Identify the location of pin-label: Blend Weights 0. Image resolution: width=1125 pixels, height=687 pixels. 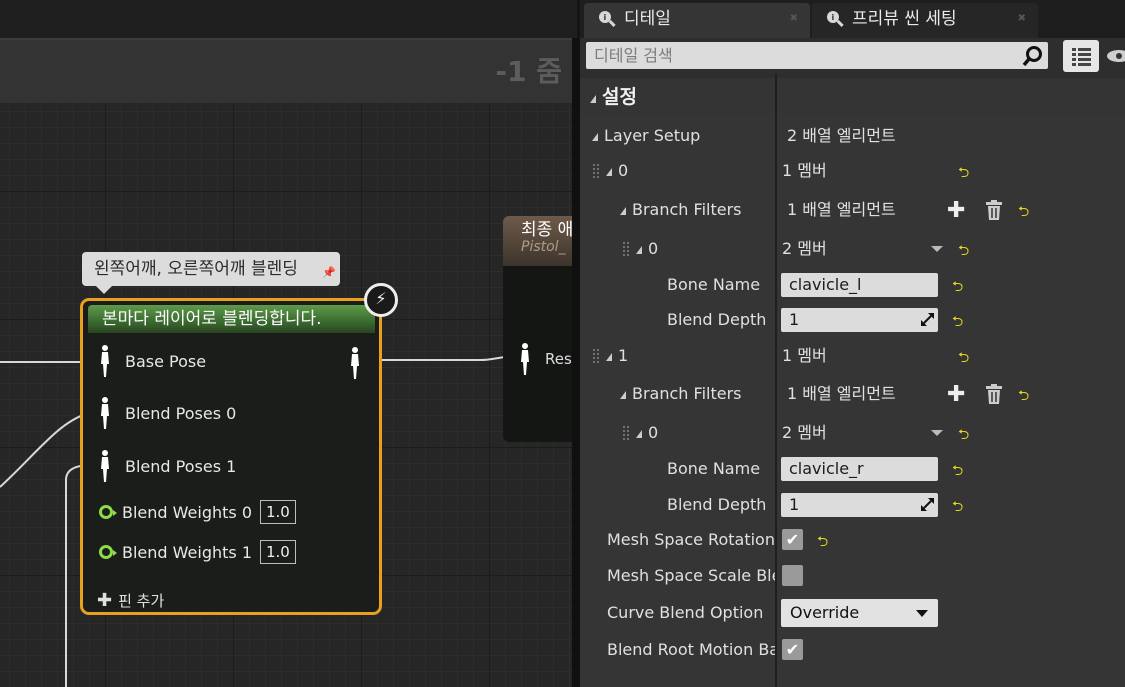
(187, 512).